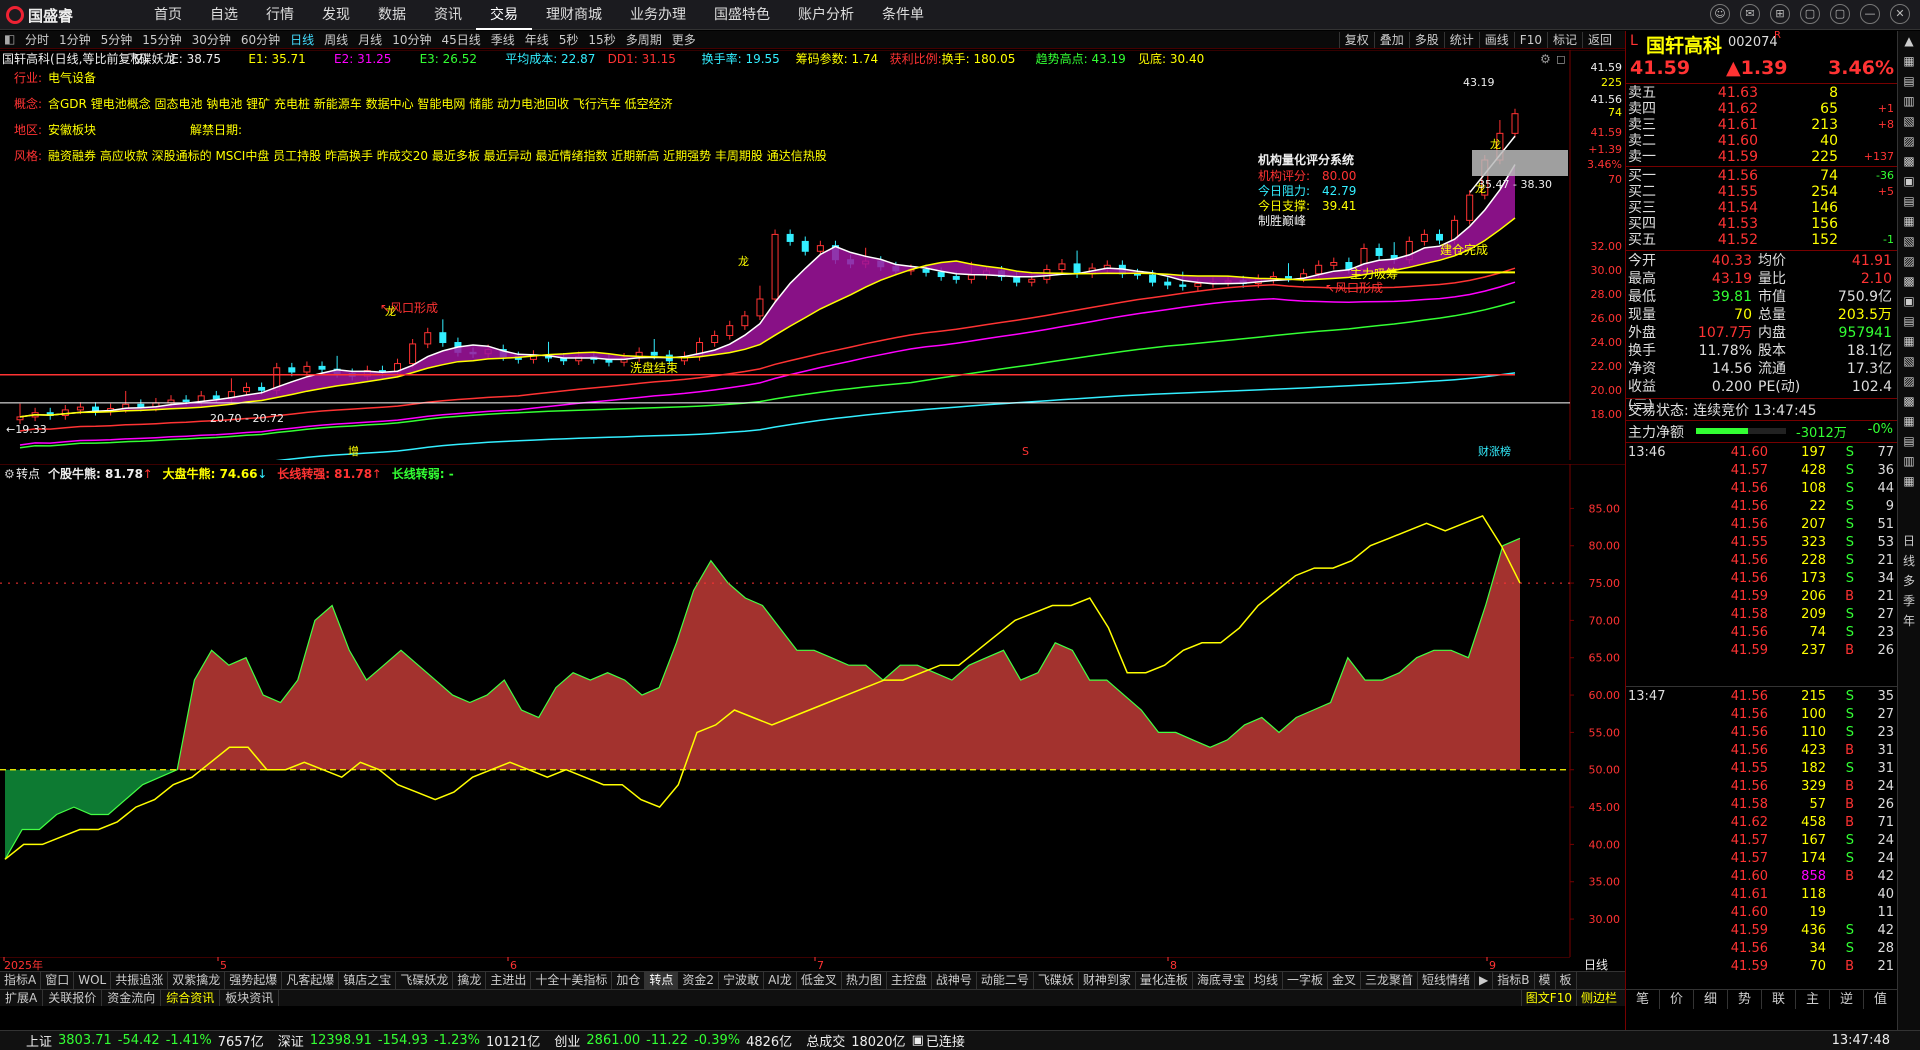 This screenshot has width=1920, height=1050. What do you see at coordinates (1909, 581) in the screenshot?
I see `sidebar-period: 多` at bounding box center [1909, 581].